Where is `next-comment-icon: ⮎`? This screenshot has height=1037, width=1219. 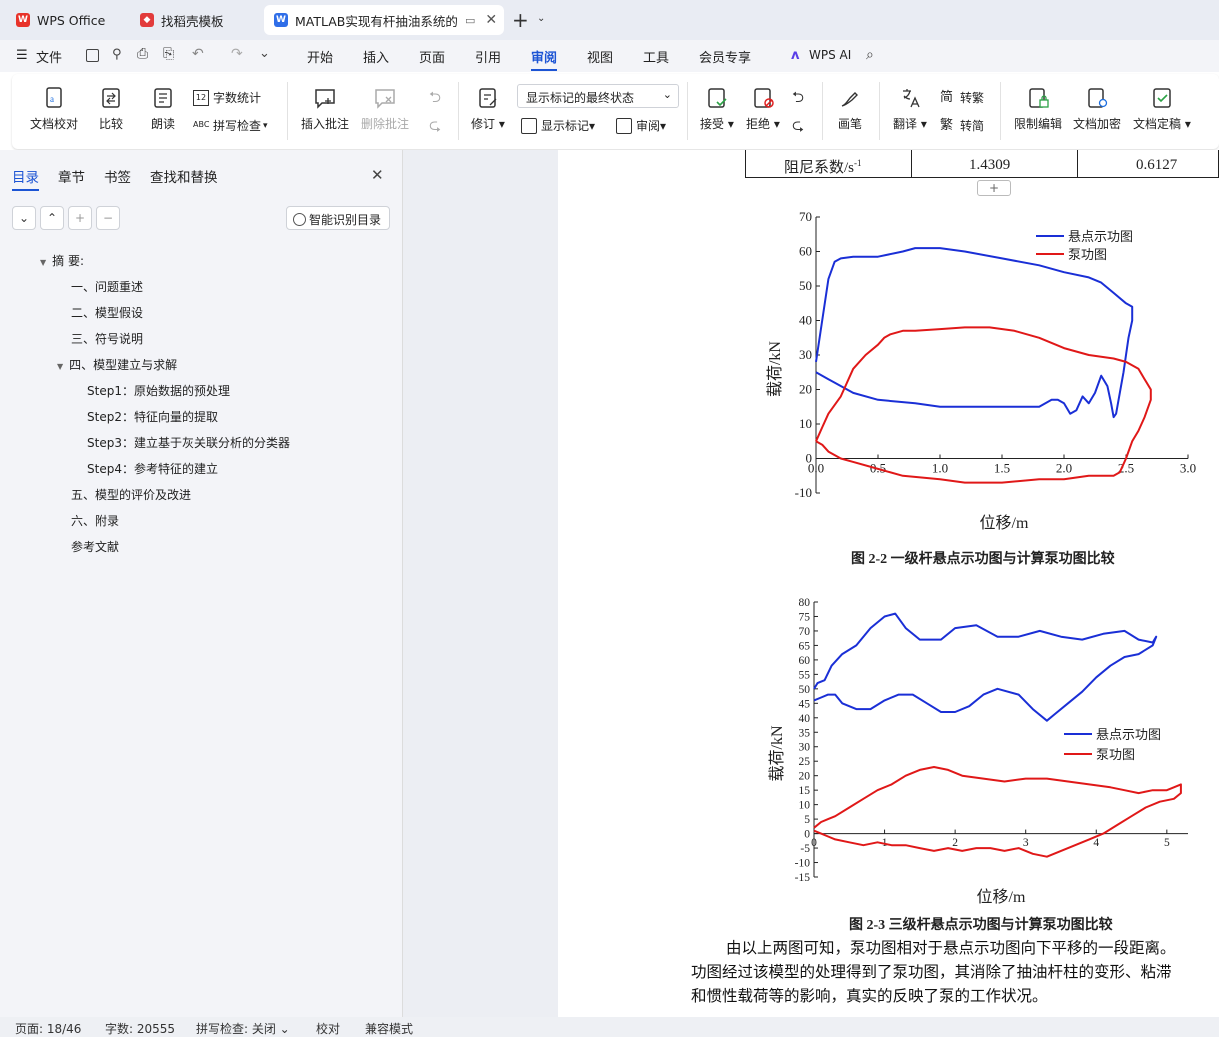
next-comment-icon: ⮎ is located at coordinates (435, 127).